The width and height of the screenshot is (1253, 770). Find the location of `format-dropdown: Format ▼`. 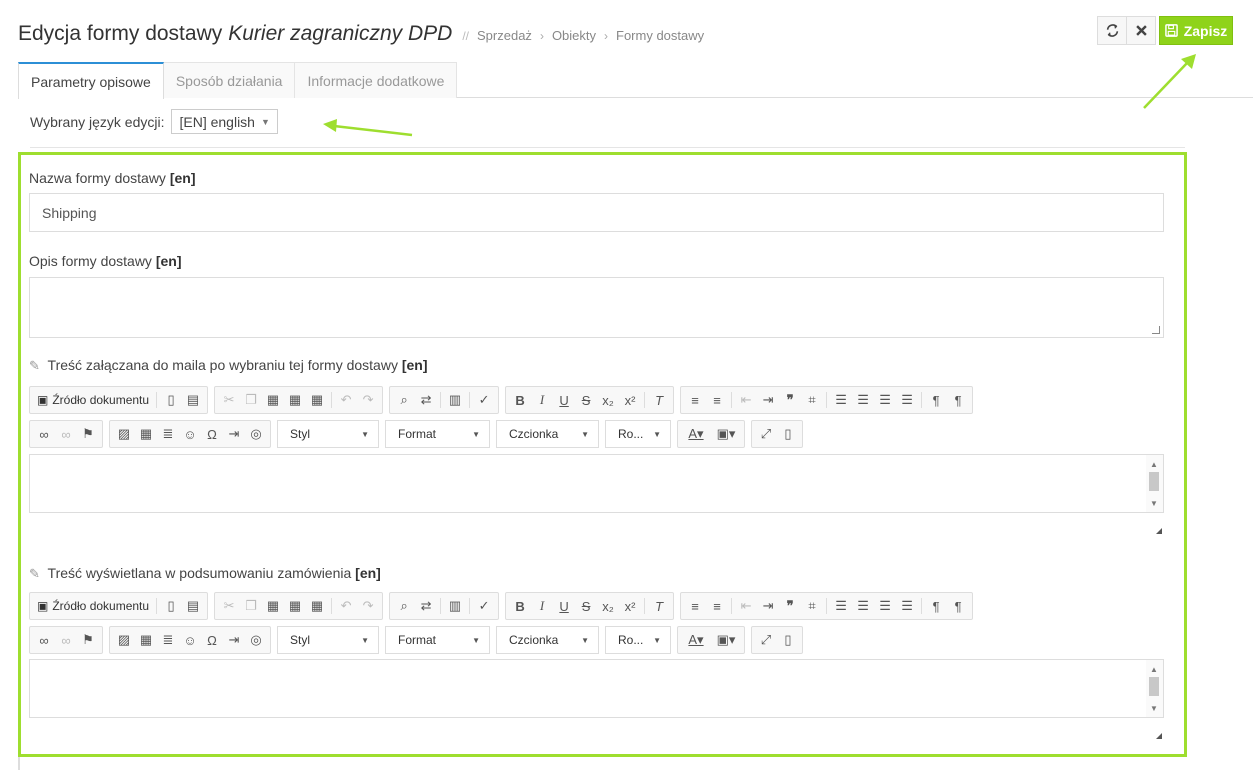

format-dropdown: Format ▼ is located at coordinates (437, 434).